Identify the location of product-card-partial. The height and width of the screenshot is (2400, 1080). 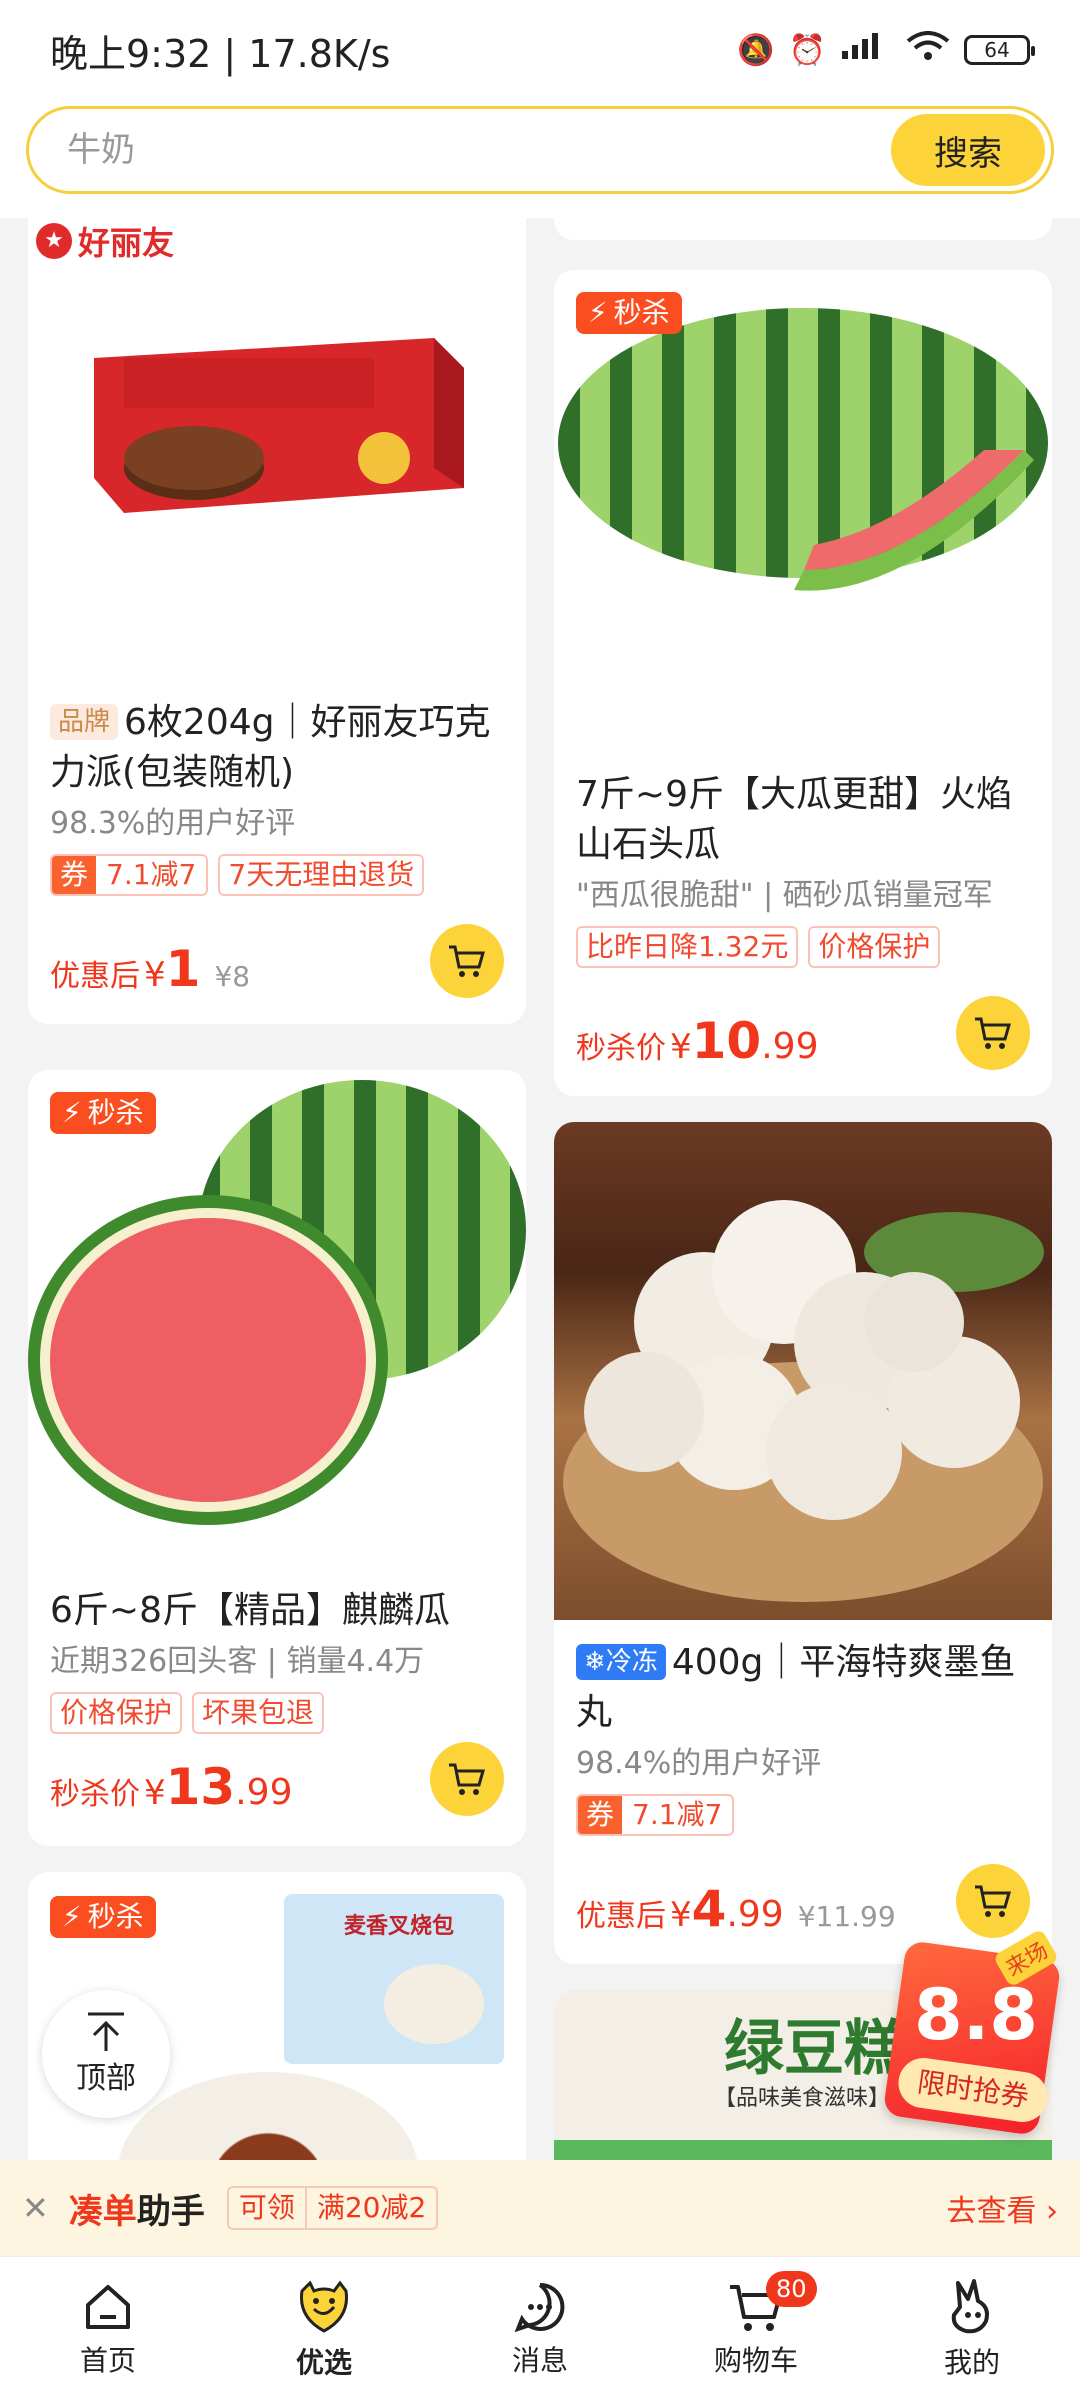
(803, 229).